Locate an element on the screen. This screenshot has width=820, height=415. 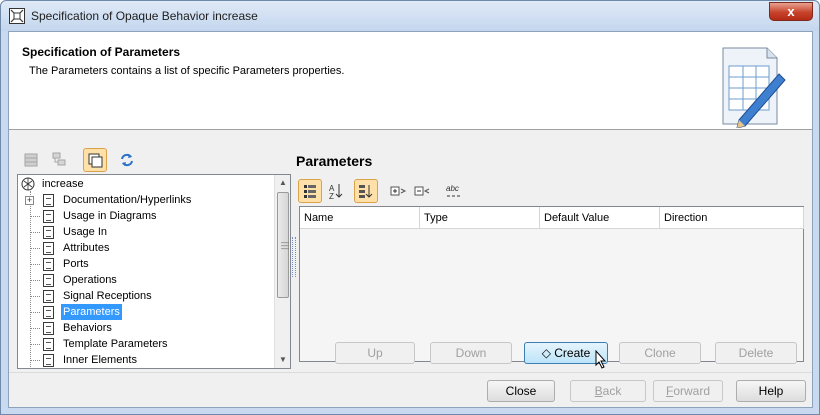
tree-item-template-parameters: Template Parameters is located at coordinates (146, 344).